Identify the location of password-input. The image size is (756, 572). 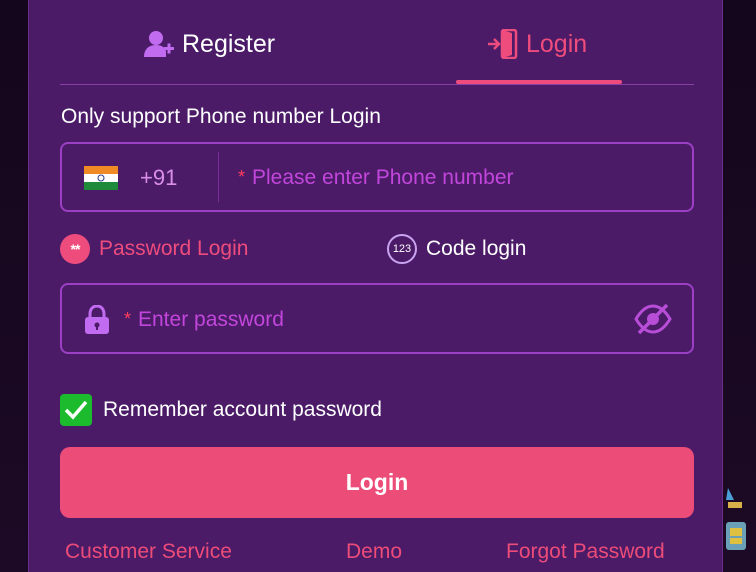
(373, 320).